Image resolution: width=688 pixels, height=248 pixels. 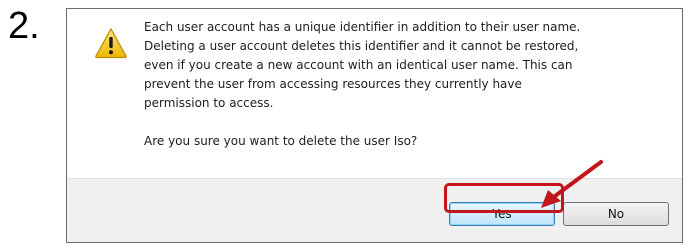 What do you see at coordinates (504, 198) in the screenshot?
I see `yes-button-highlight` at bounding box center [504, 198].